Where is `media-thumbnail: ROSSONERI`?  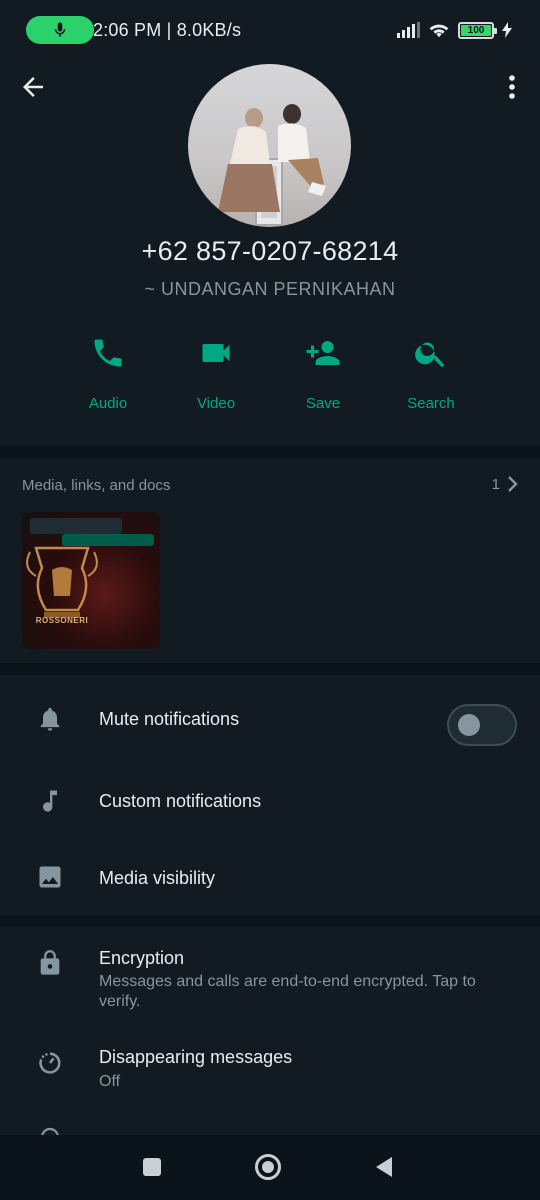
media-thumbnail: ROSSONERI is located at coordinates (91, 580).